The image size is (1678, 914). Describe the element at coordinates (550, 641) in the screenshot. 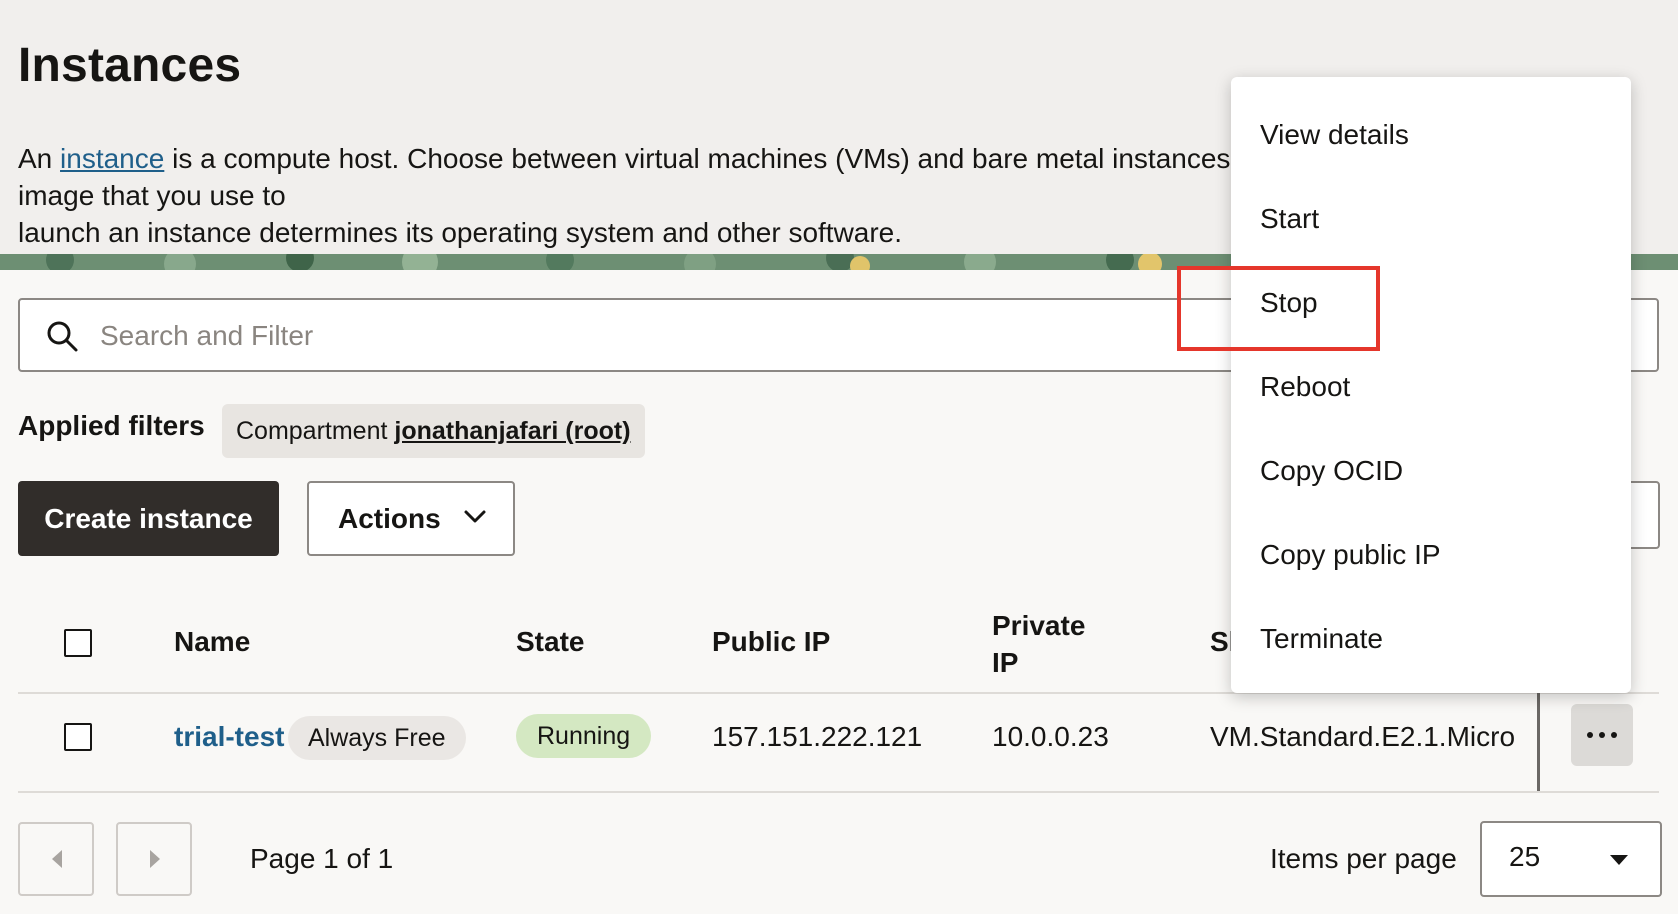

I see `column-header-state: State` at that location.